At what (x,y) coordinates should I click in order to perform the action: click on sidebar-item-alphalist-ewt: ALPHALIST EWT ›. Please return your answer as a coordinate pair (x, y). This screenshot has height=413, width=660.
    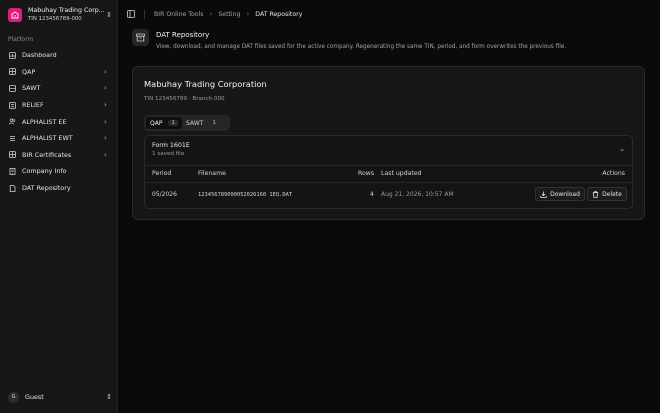
    Looking at the image, I should click on (59, 138).